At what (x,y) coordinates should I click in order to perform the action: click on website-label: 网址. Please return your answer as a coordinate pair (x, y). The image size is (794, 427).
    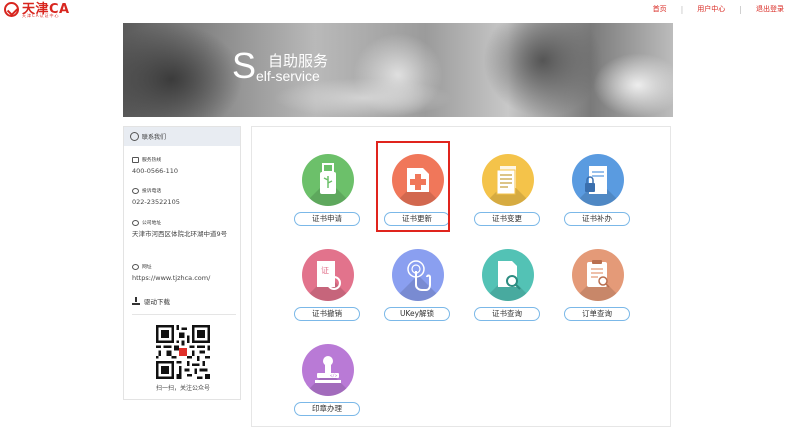
    Looking at the image, I should click on (147, 267).